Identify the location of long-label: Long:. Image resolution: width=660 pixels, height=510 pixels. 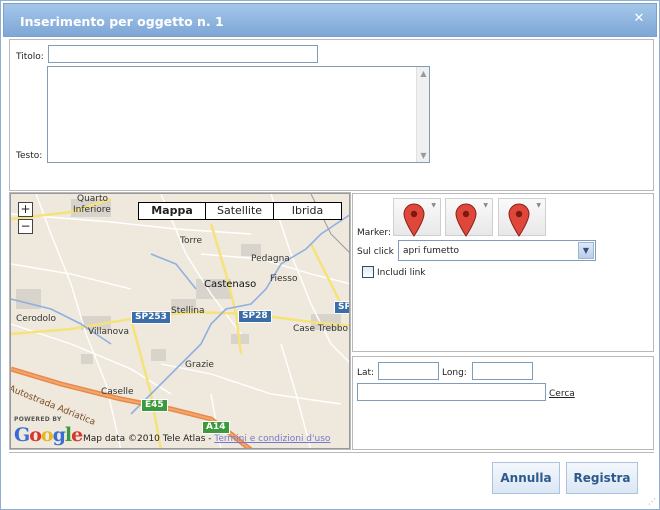
(454, 373).